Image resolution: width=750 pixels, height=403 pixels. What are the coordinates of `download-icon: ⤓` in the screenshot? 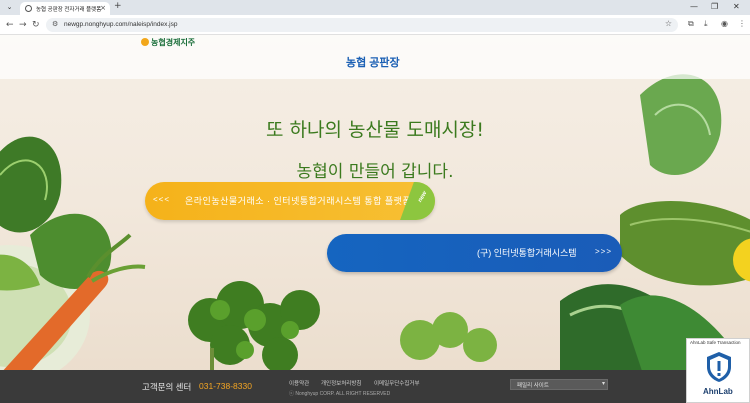 It's located at (706, 24).